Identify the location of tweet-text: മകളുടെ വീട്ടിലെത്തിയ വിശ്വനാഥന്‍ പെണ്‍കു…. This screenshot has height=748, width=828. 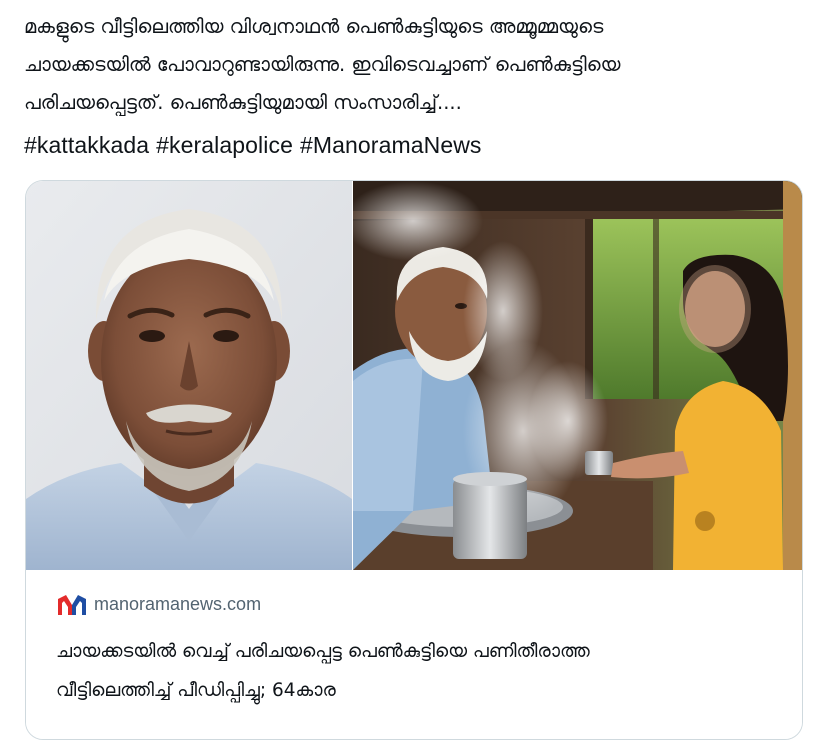
(414, 65).